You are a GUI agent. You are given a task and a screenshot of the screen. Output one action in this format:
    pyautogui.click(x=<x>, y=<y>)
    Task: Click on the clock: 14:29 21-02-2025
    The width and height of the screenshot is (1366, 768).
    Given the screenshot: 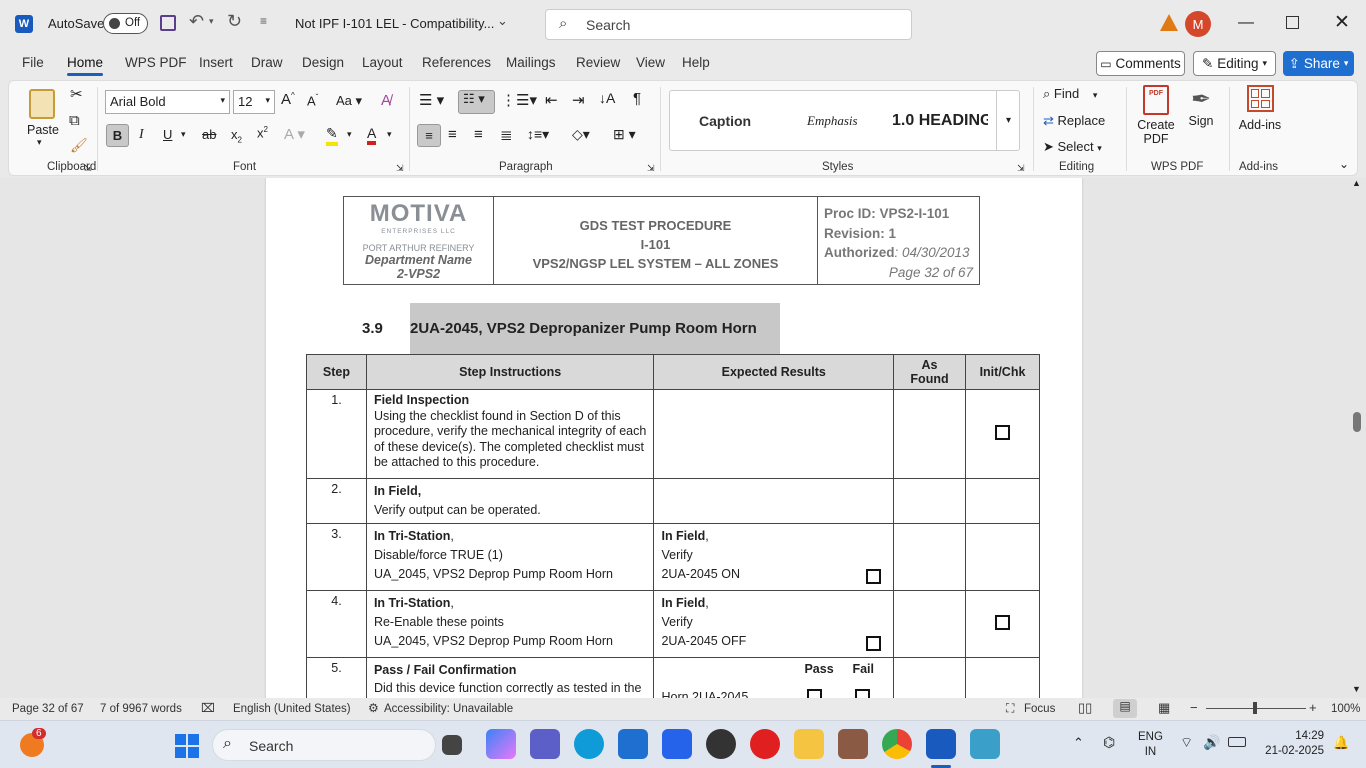 What is the action you would take?
    pyautogui.click(x=1292, y=744)
    